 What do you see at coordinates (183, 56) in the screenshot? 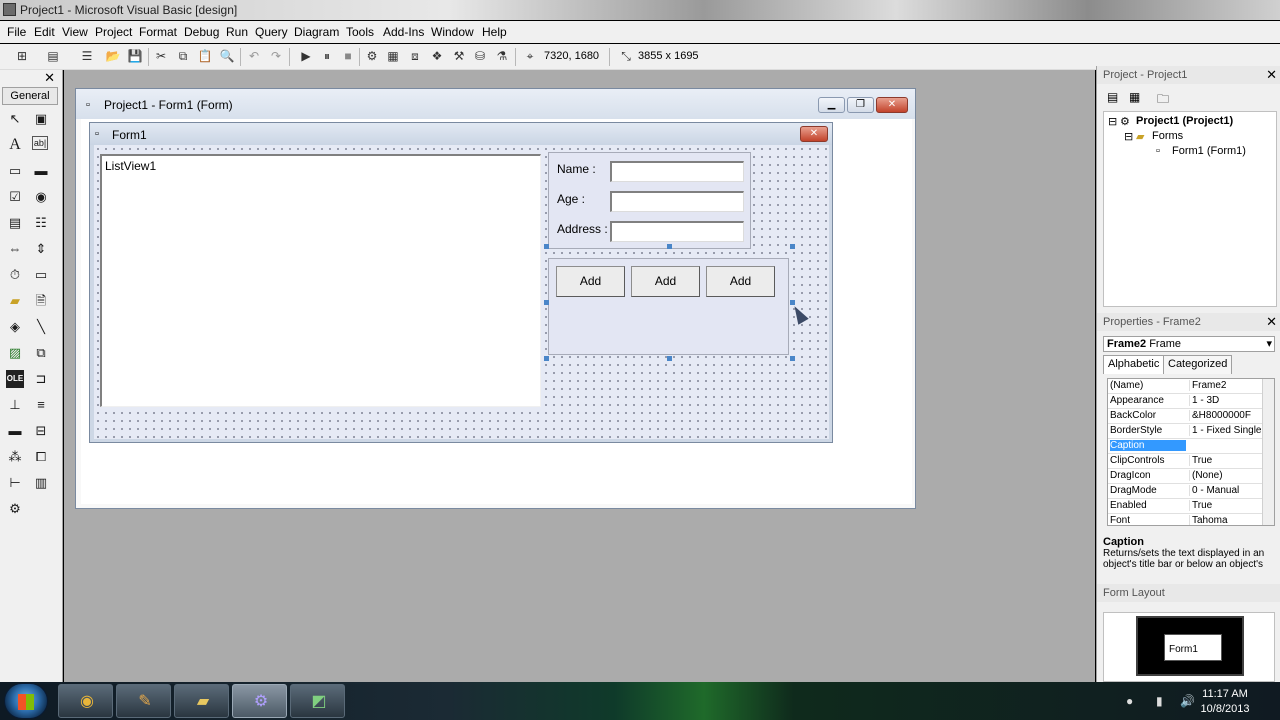
I see `copy-icon: ⧉` at bounding box center [183, 56].